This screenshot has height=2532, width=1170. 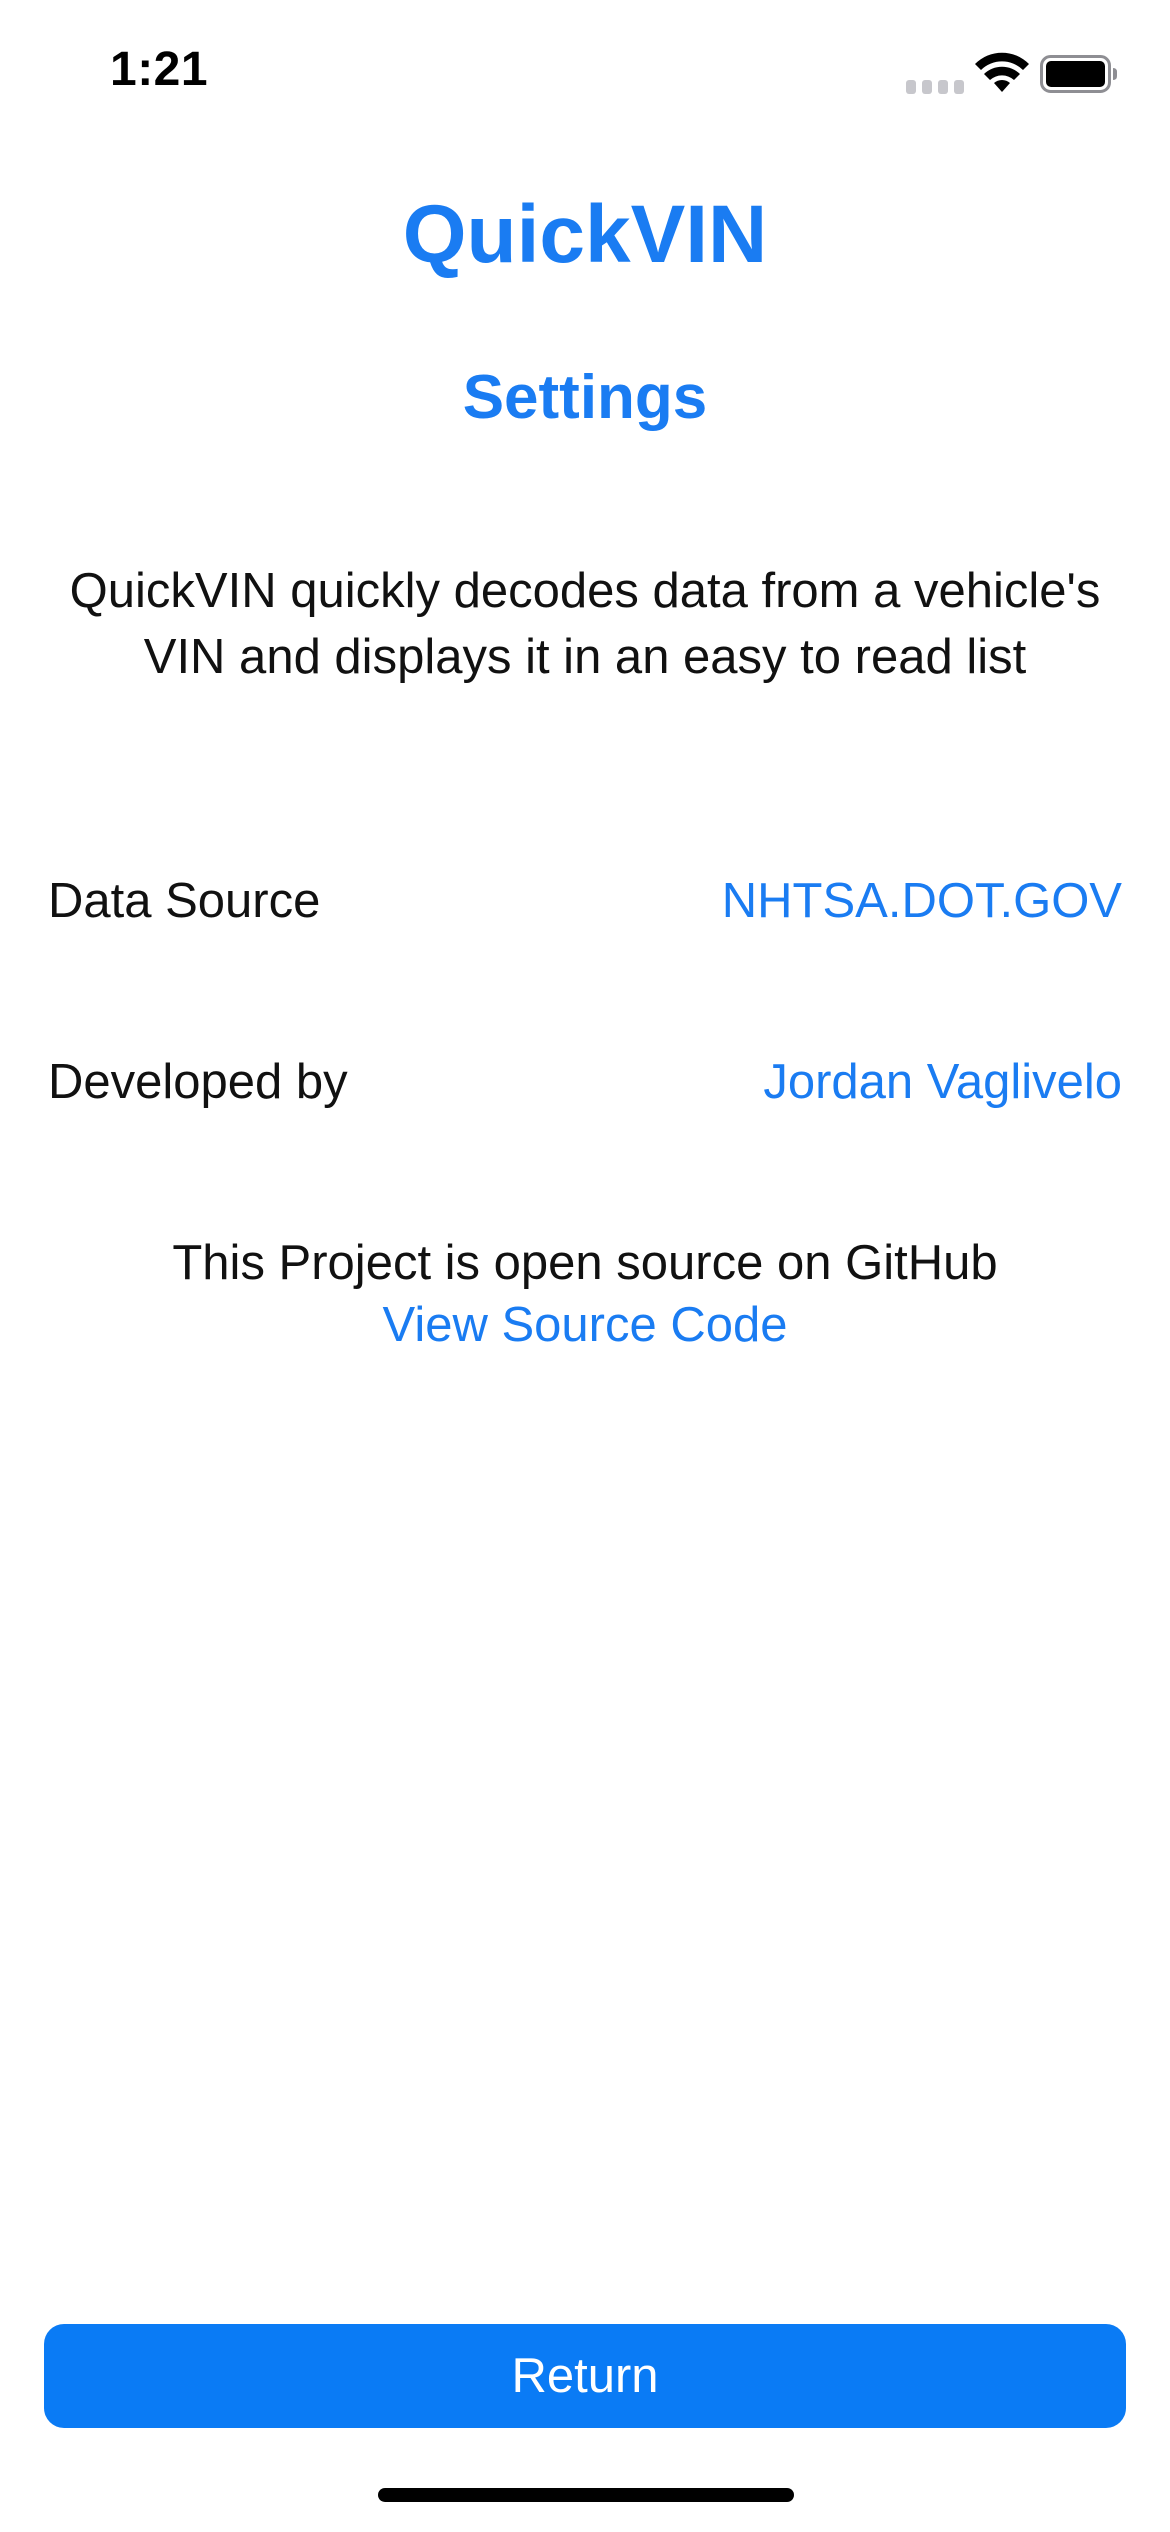 What do you see at coordinates (585, 234) in the screenshot?
I see `app-title: QuickVIN` at bounding box center [585, 234].